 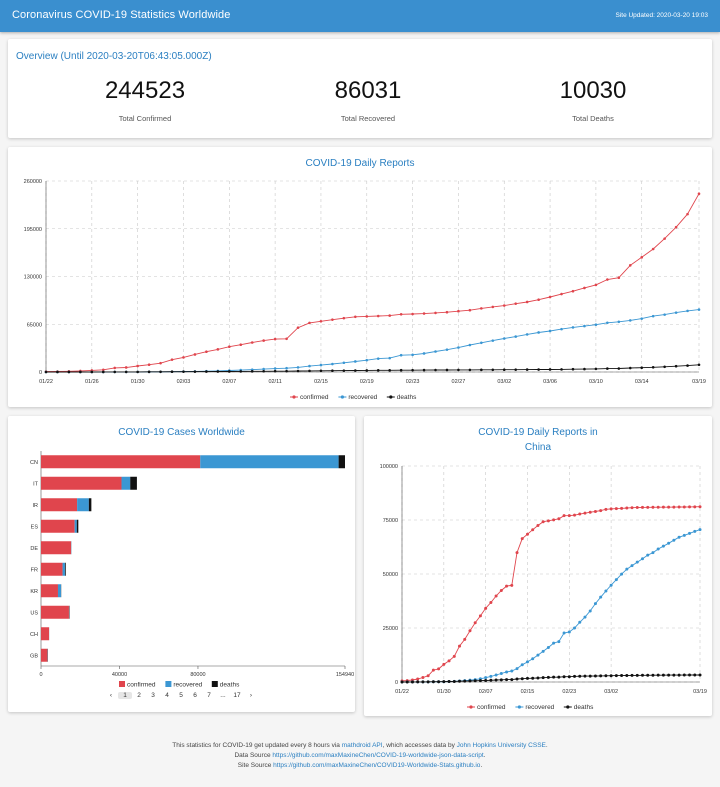 I want to click on page-1-button: 1, so click(x=125, y=695).